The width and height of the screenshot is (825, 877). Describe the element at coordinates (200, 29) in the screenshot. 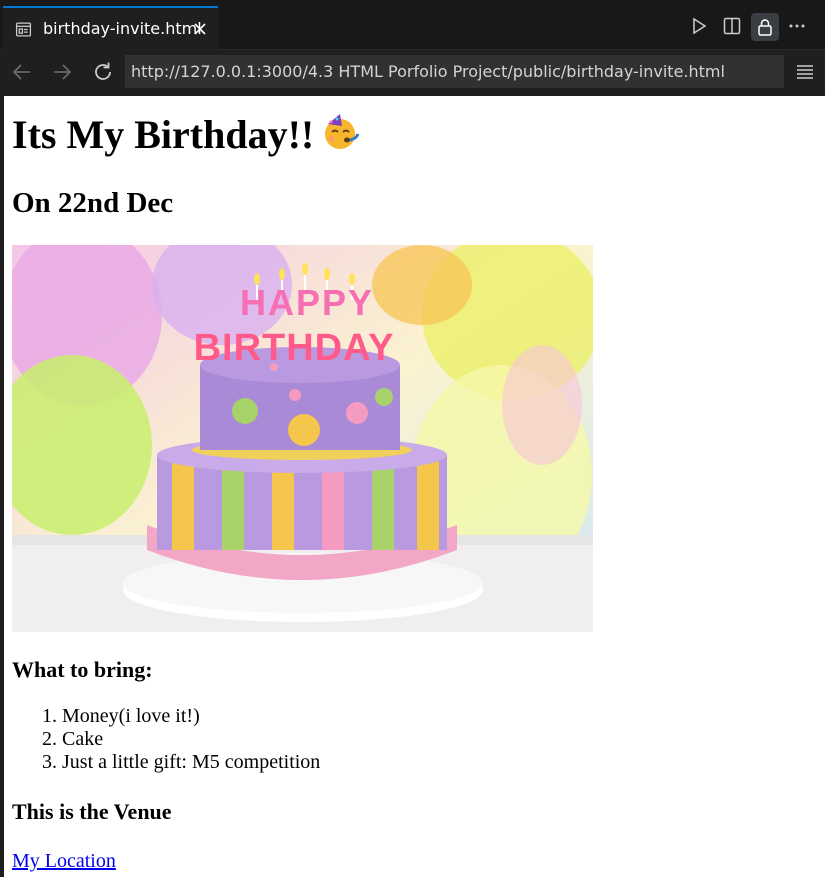

I see `close-icon` at that location.